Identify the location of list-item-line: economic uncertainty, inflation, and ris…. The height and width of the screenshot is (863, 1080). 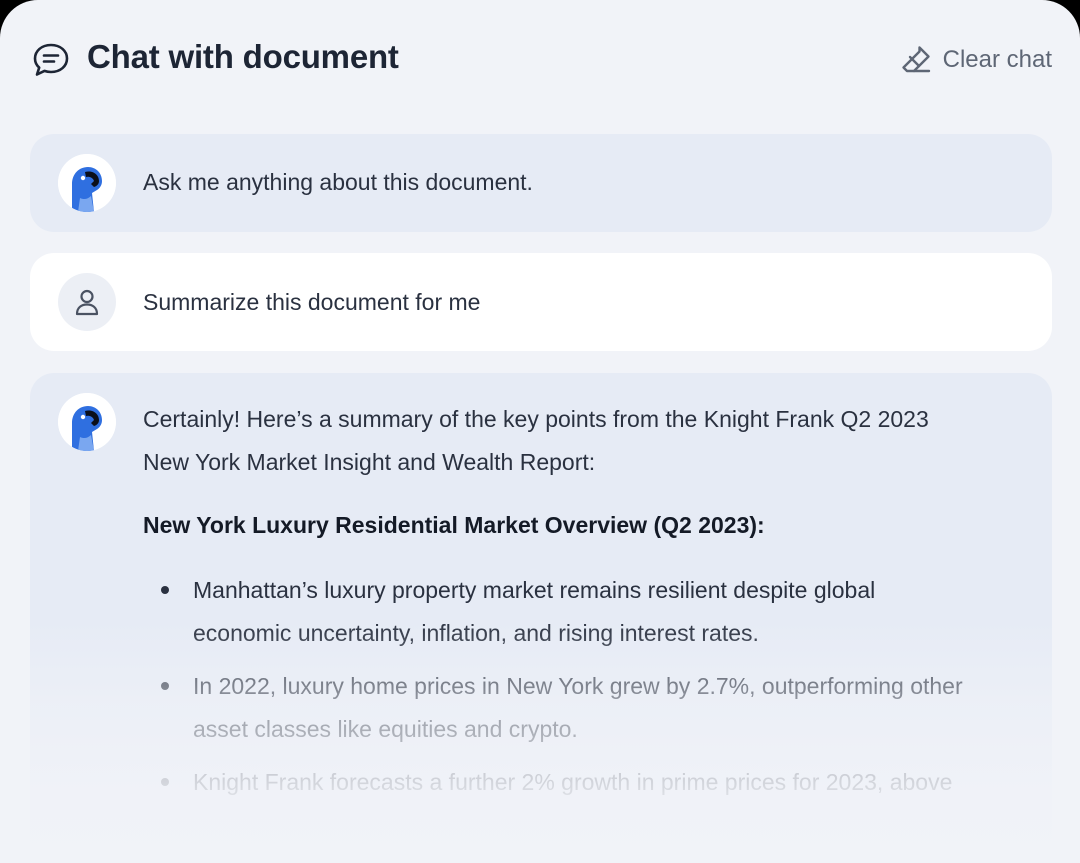
(476, 633).